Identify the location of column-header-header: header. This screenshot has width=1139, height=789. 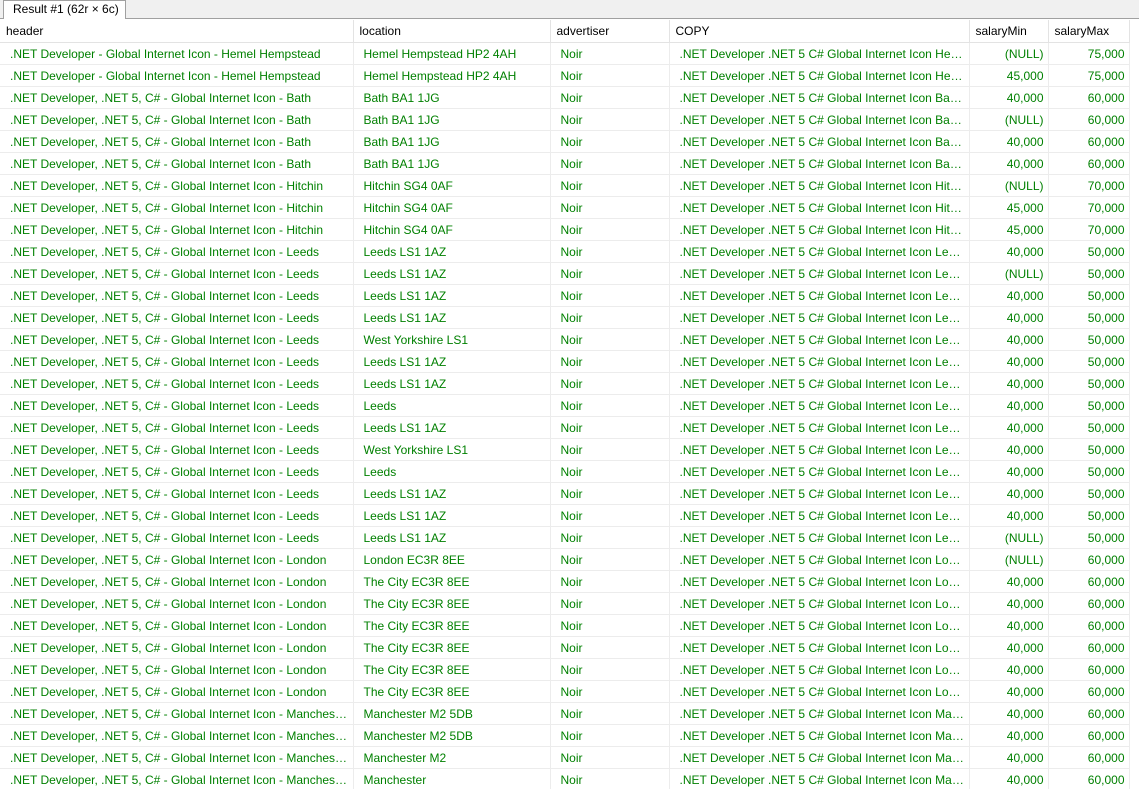
(177, 31).